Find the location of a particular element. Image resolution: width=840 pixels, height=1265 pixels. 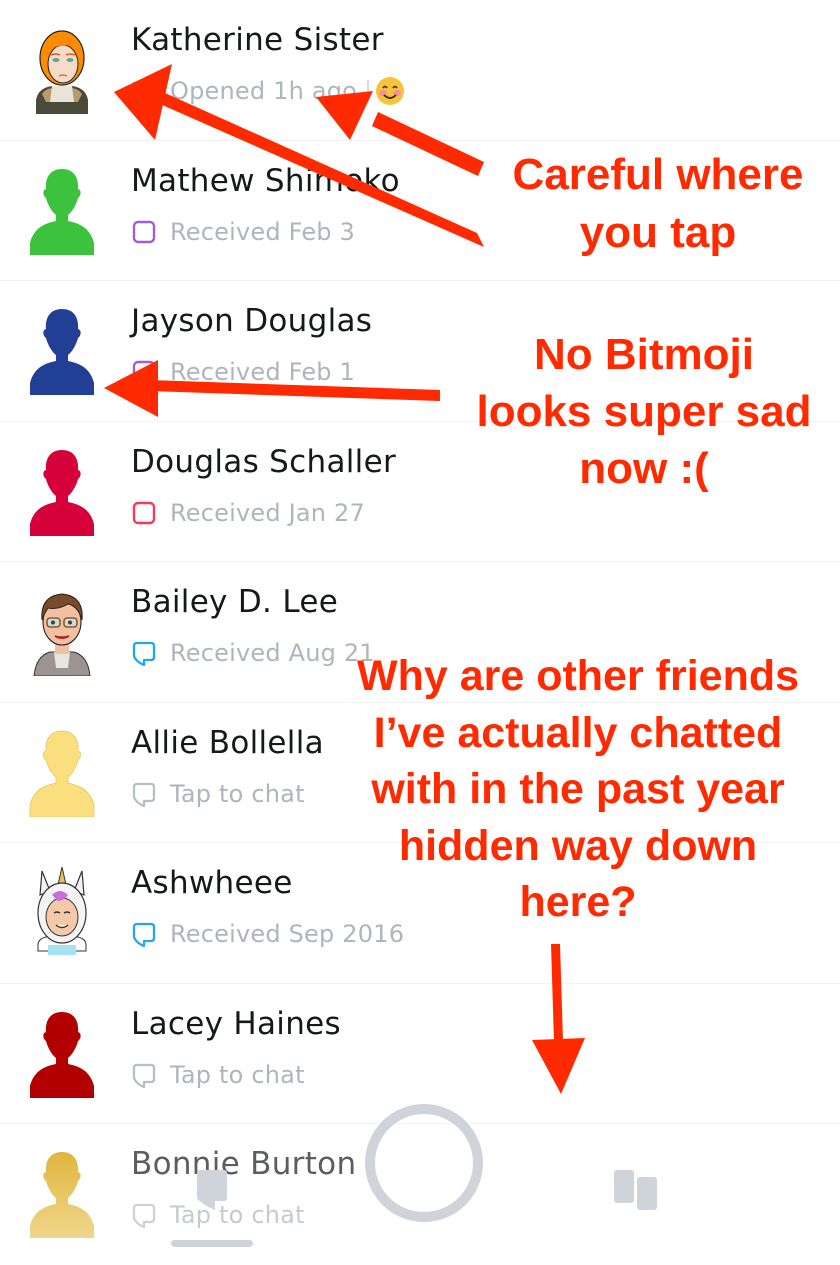

capture-button is located at coordinates (424, 1163).